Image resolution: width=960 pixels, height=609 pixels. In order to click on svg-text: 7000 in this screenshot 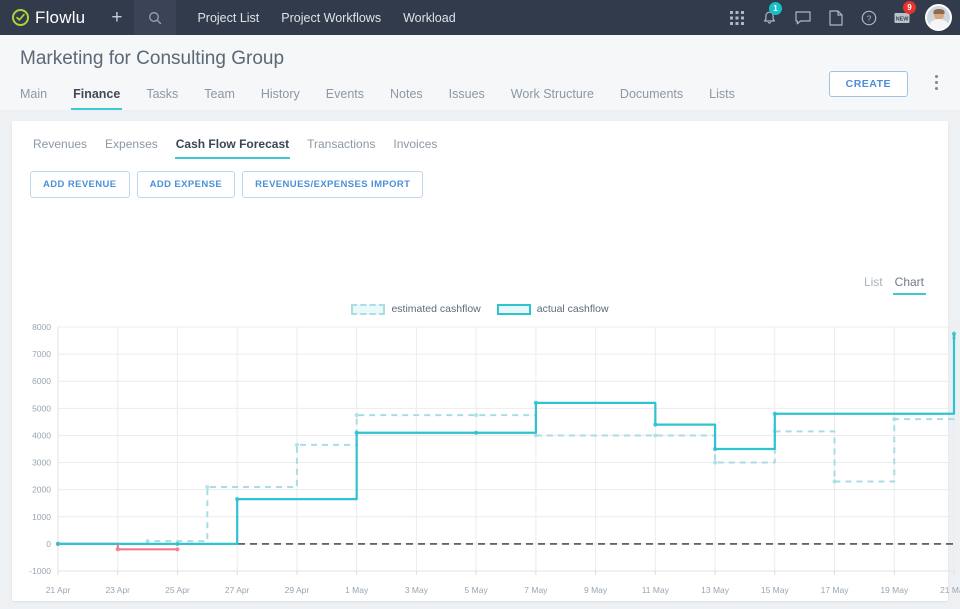, I will do `click(41, 354)`.